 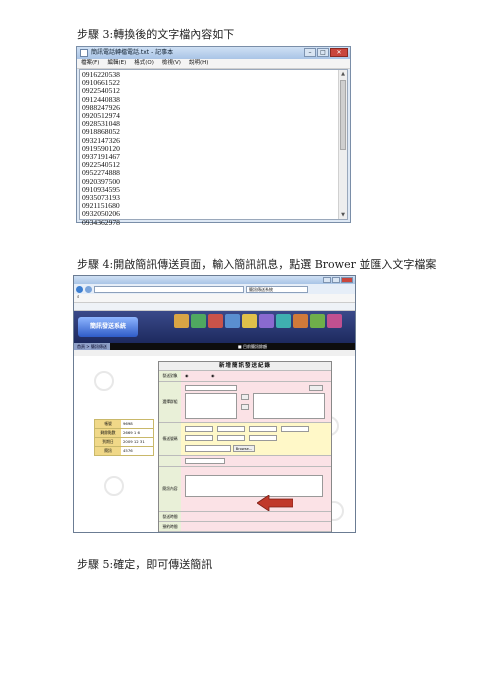 I want to click on group-dropdown, so click(x=211, y=388).